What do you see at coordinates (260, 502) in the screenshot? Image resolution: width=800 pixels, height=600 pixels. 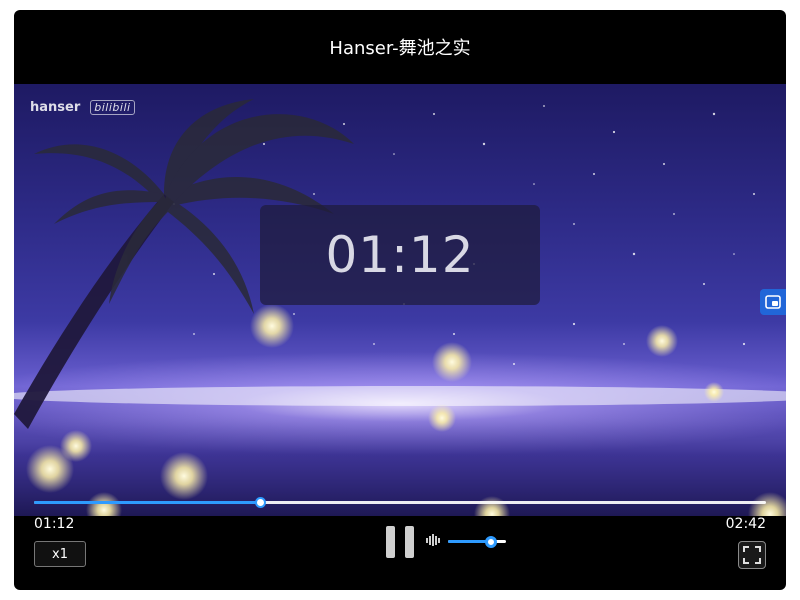 I see `progress-thumb` at bounding box center [260, 502].